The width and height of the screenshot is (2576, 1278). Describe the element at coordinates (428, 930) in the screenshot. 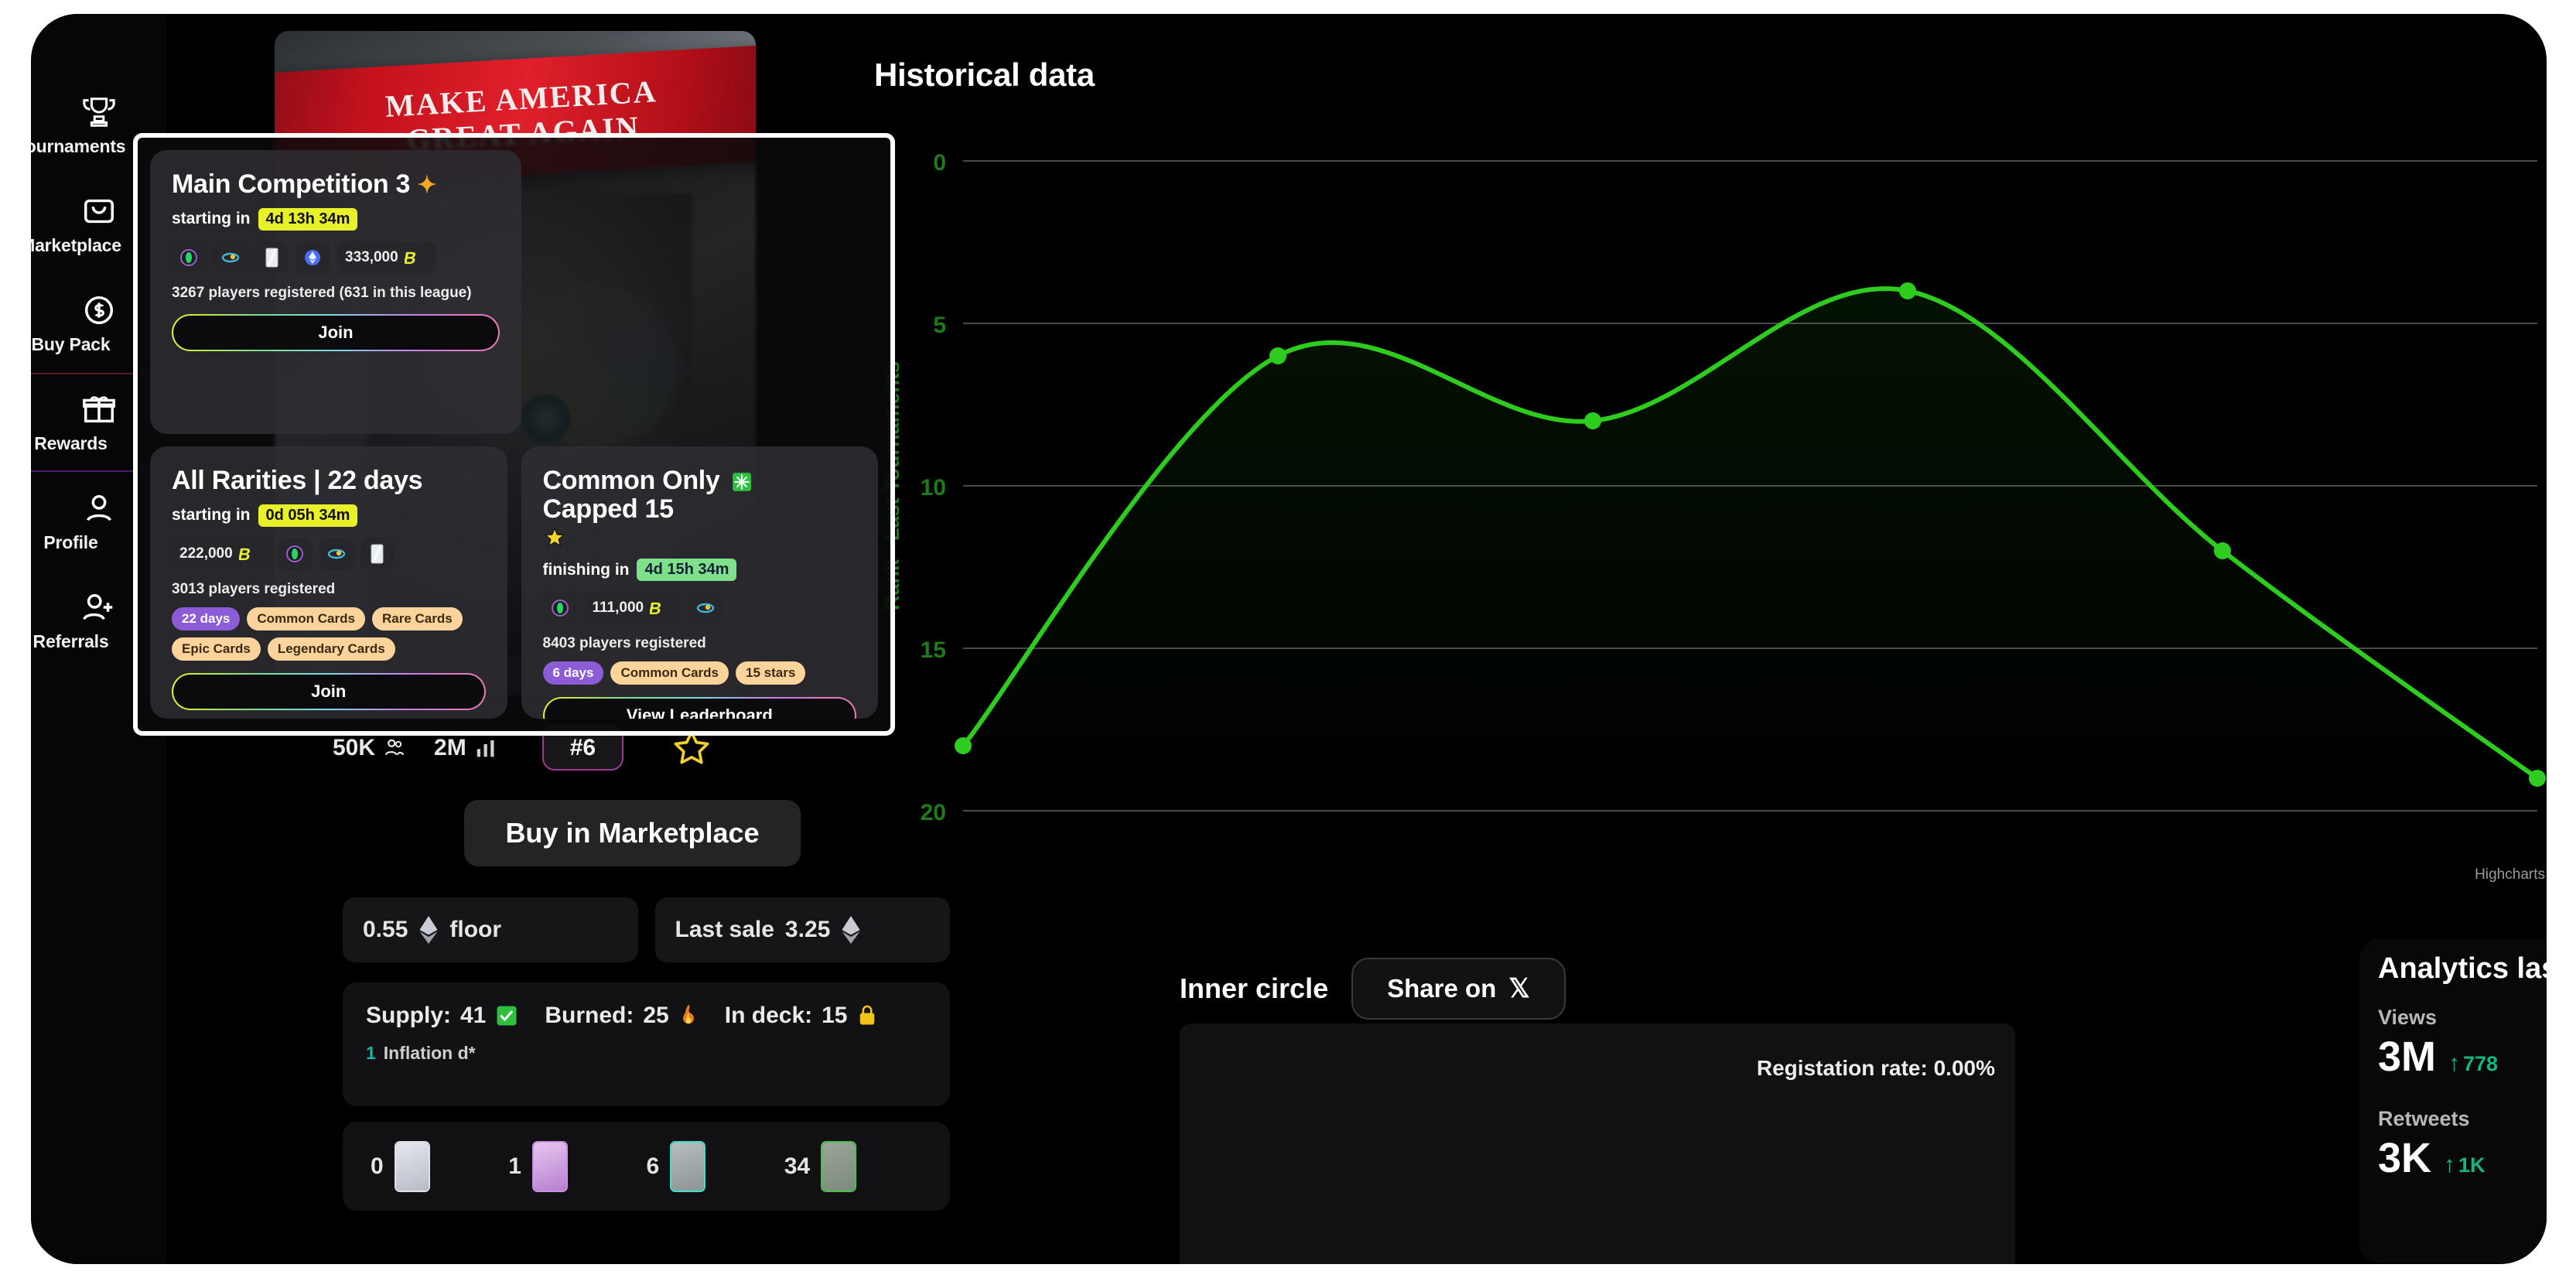

I see `eth-icon` at that location.